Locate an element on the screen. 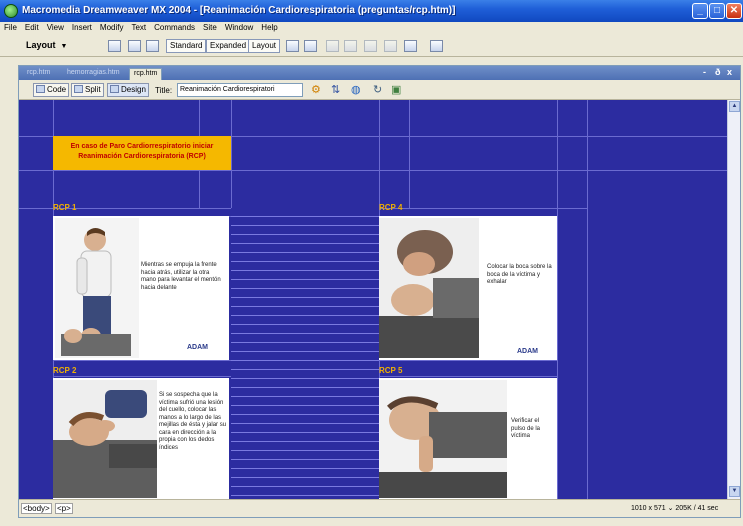 The image size is (743, 526). standard-mode-button: Standard is located at coordinates (186, 46).